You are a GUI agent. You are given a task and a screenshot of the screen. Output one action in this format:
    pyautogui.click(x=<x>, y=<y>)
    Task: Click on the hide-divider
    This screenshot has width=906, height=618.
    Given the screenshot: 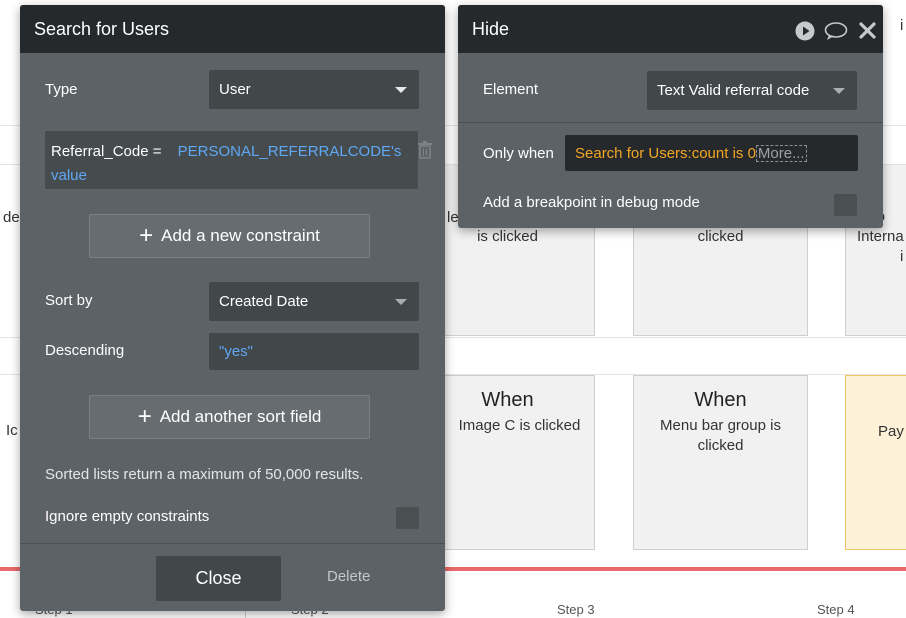 What is the action you would take?
    pyautogui.click(x=670, y=122)
    